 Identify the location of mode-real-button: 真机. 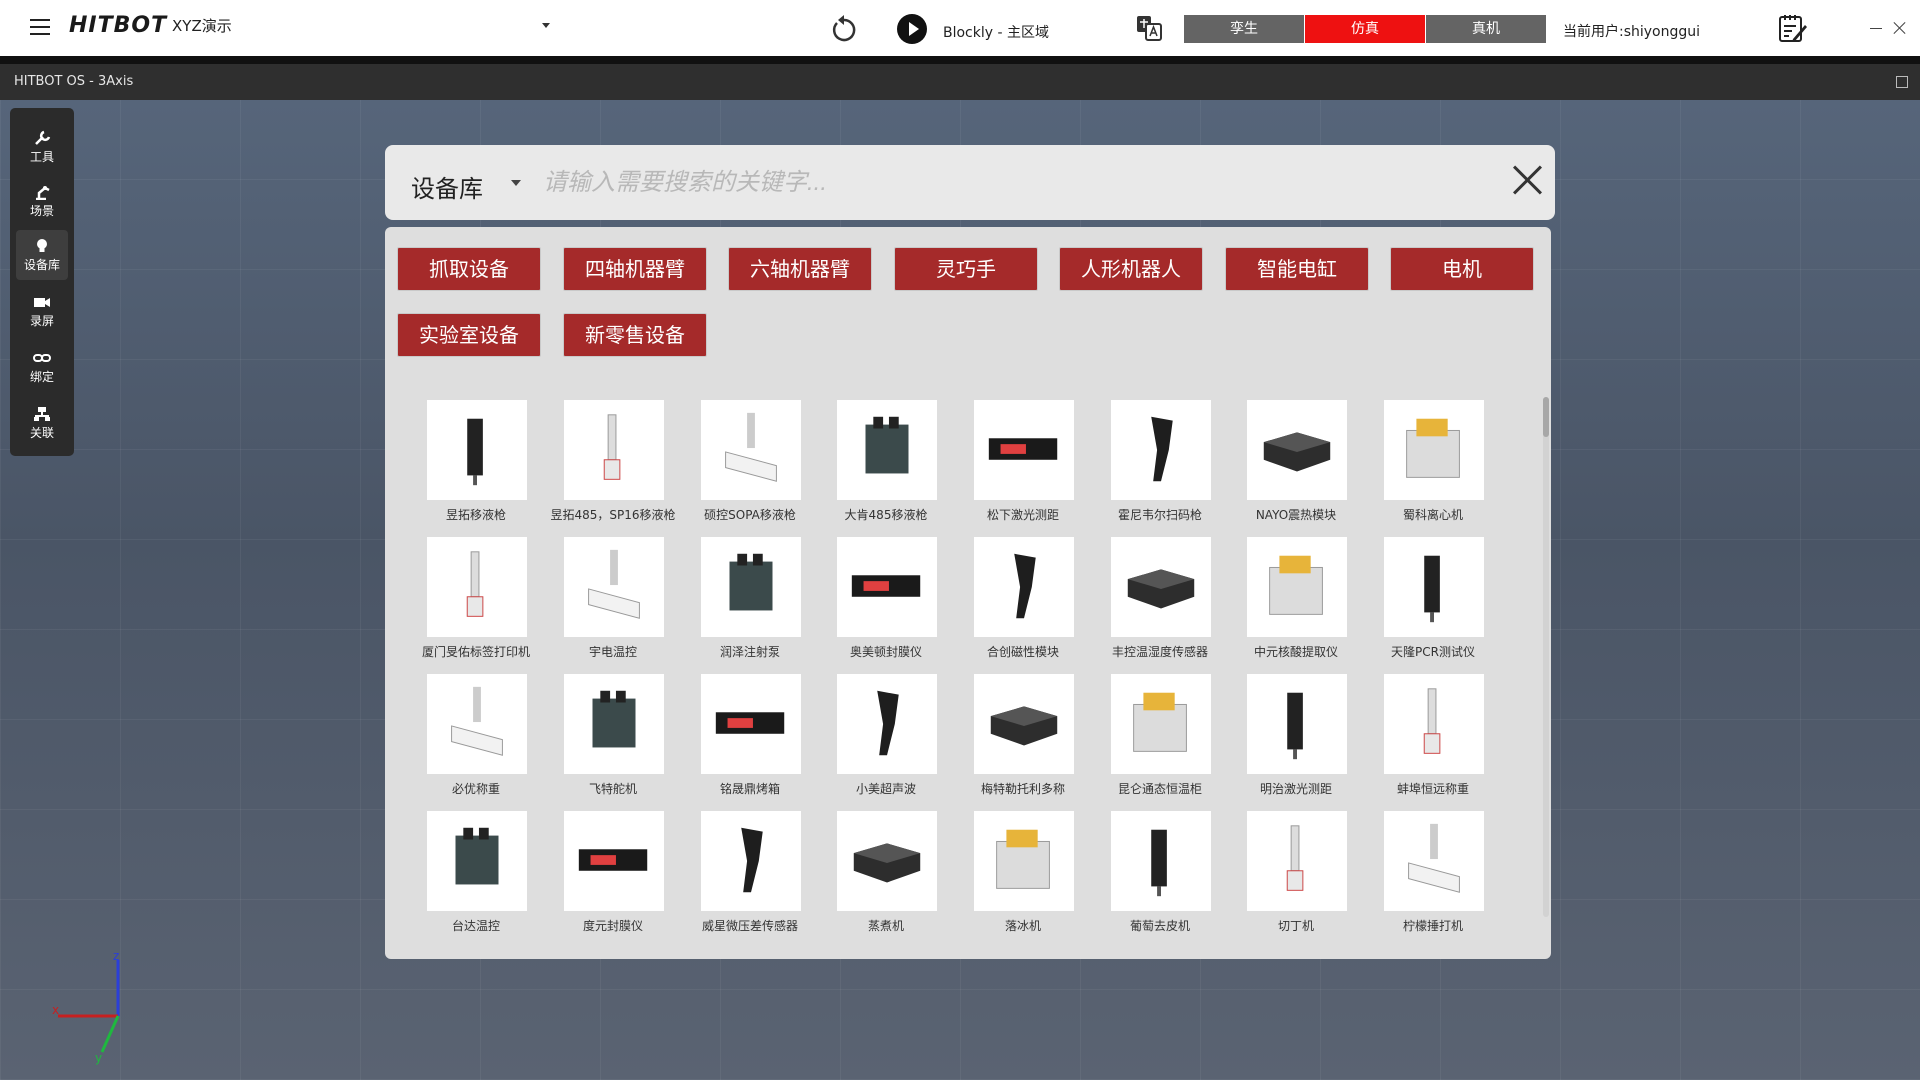
(1486, 29).